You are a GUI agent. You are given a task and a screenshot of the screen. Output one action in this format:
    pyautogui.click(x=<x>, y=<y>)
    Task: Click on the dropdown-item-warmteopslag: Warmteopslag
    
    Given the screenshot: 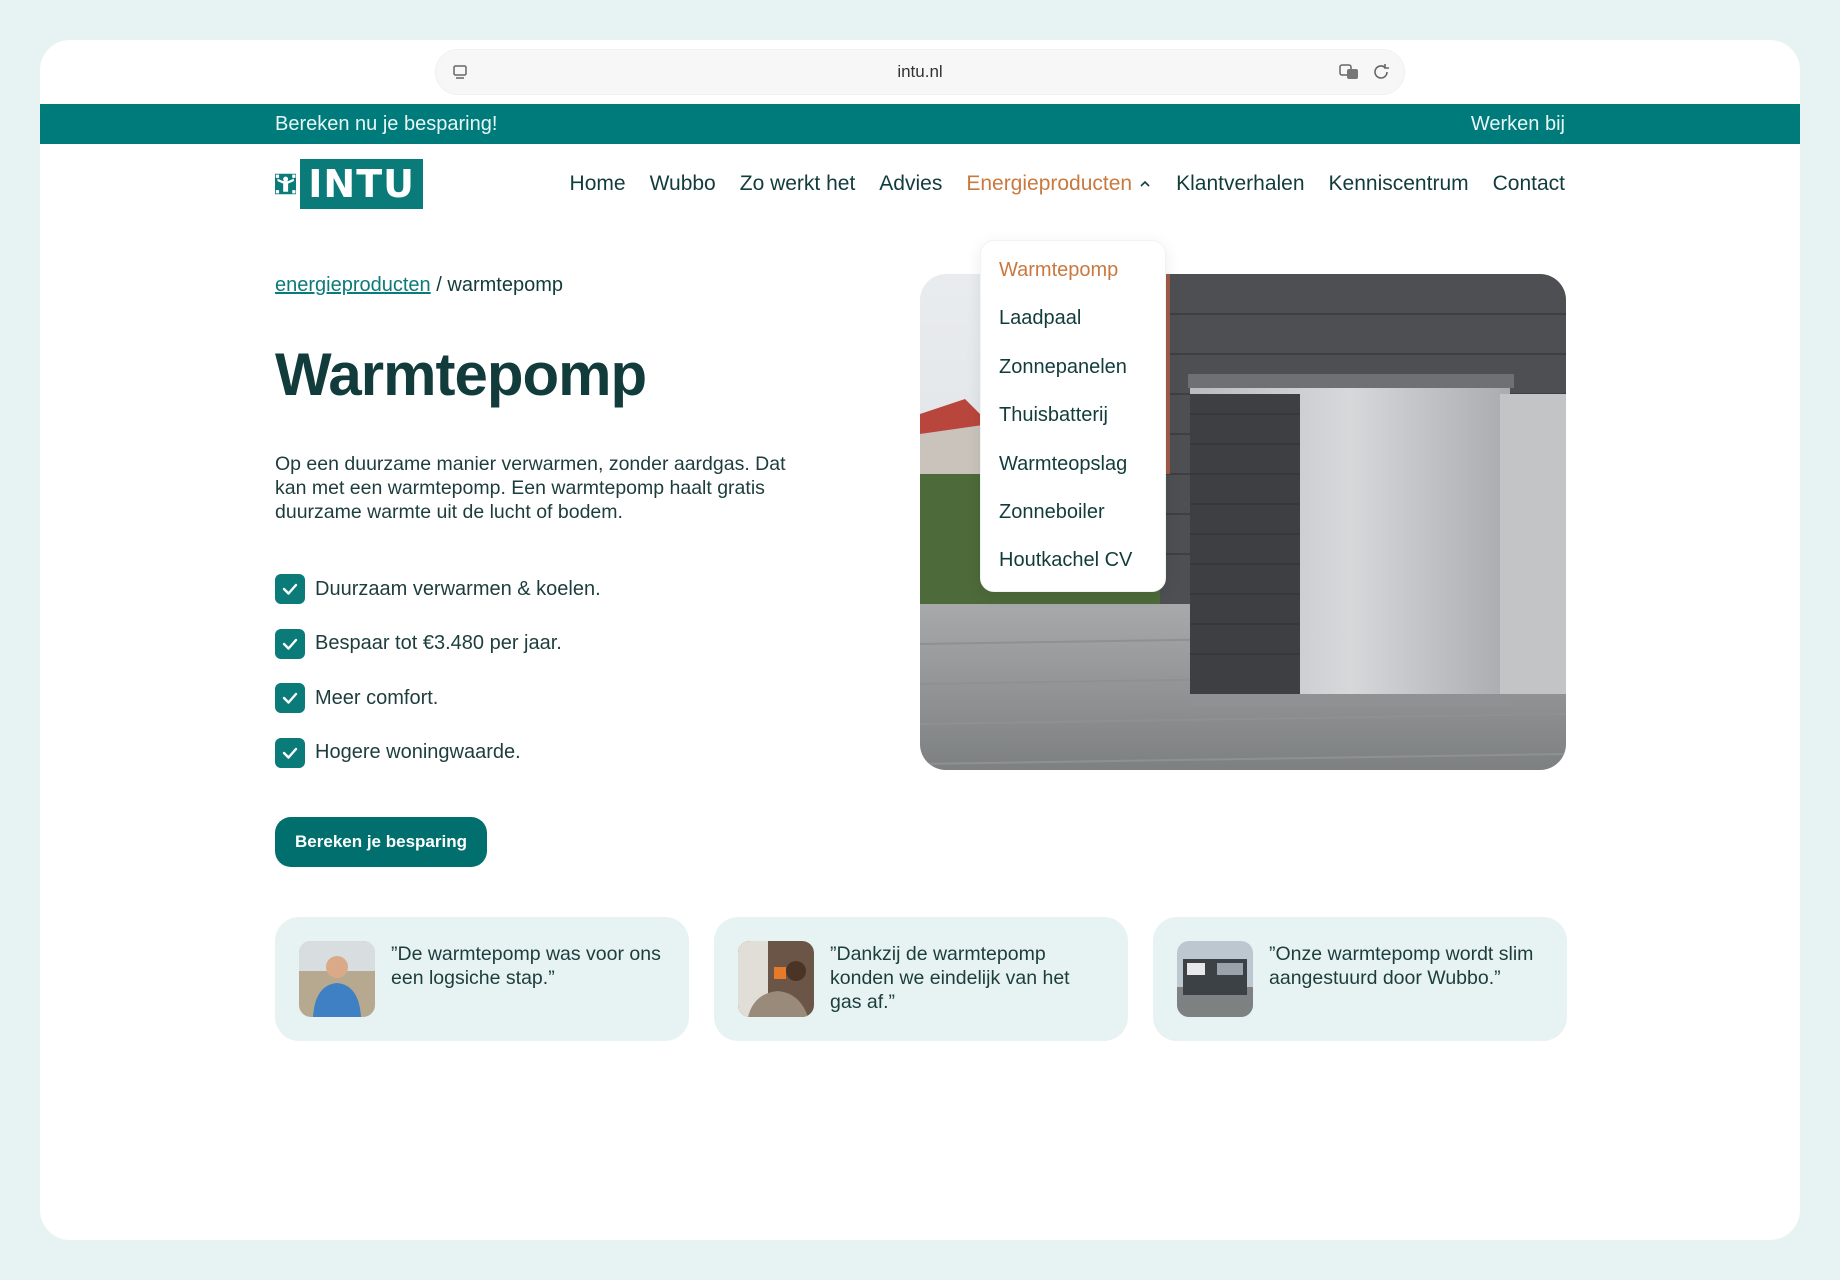 What is the action you would take?
    pyautogui.click(x=1073, y=473)
    